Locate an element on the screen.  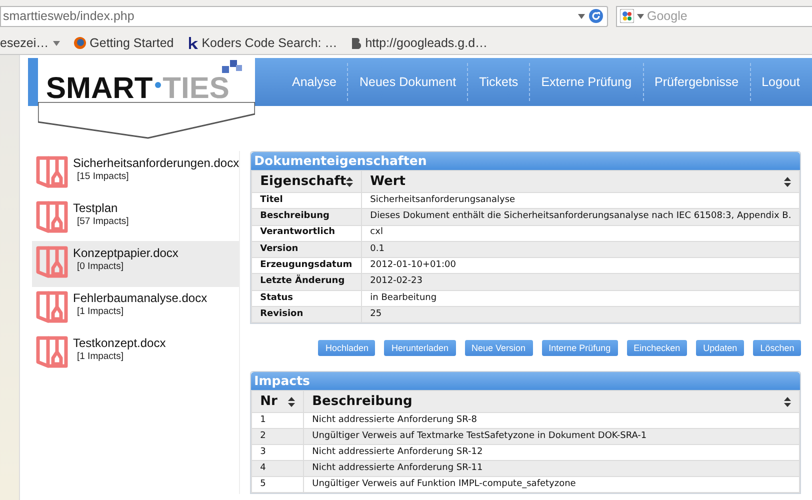
table-cell: Beschreibung is located at coordinates (307, 217).